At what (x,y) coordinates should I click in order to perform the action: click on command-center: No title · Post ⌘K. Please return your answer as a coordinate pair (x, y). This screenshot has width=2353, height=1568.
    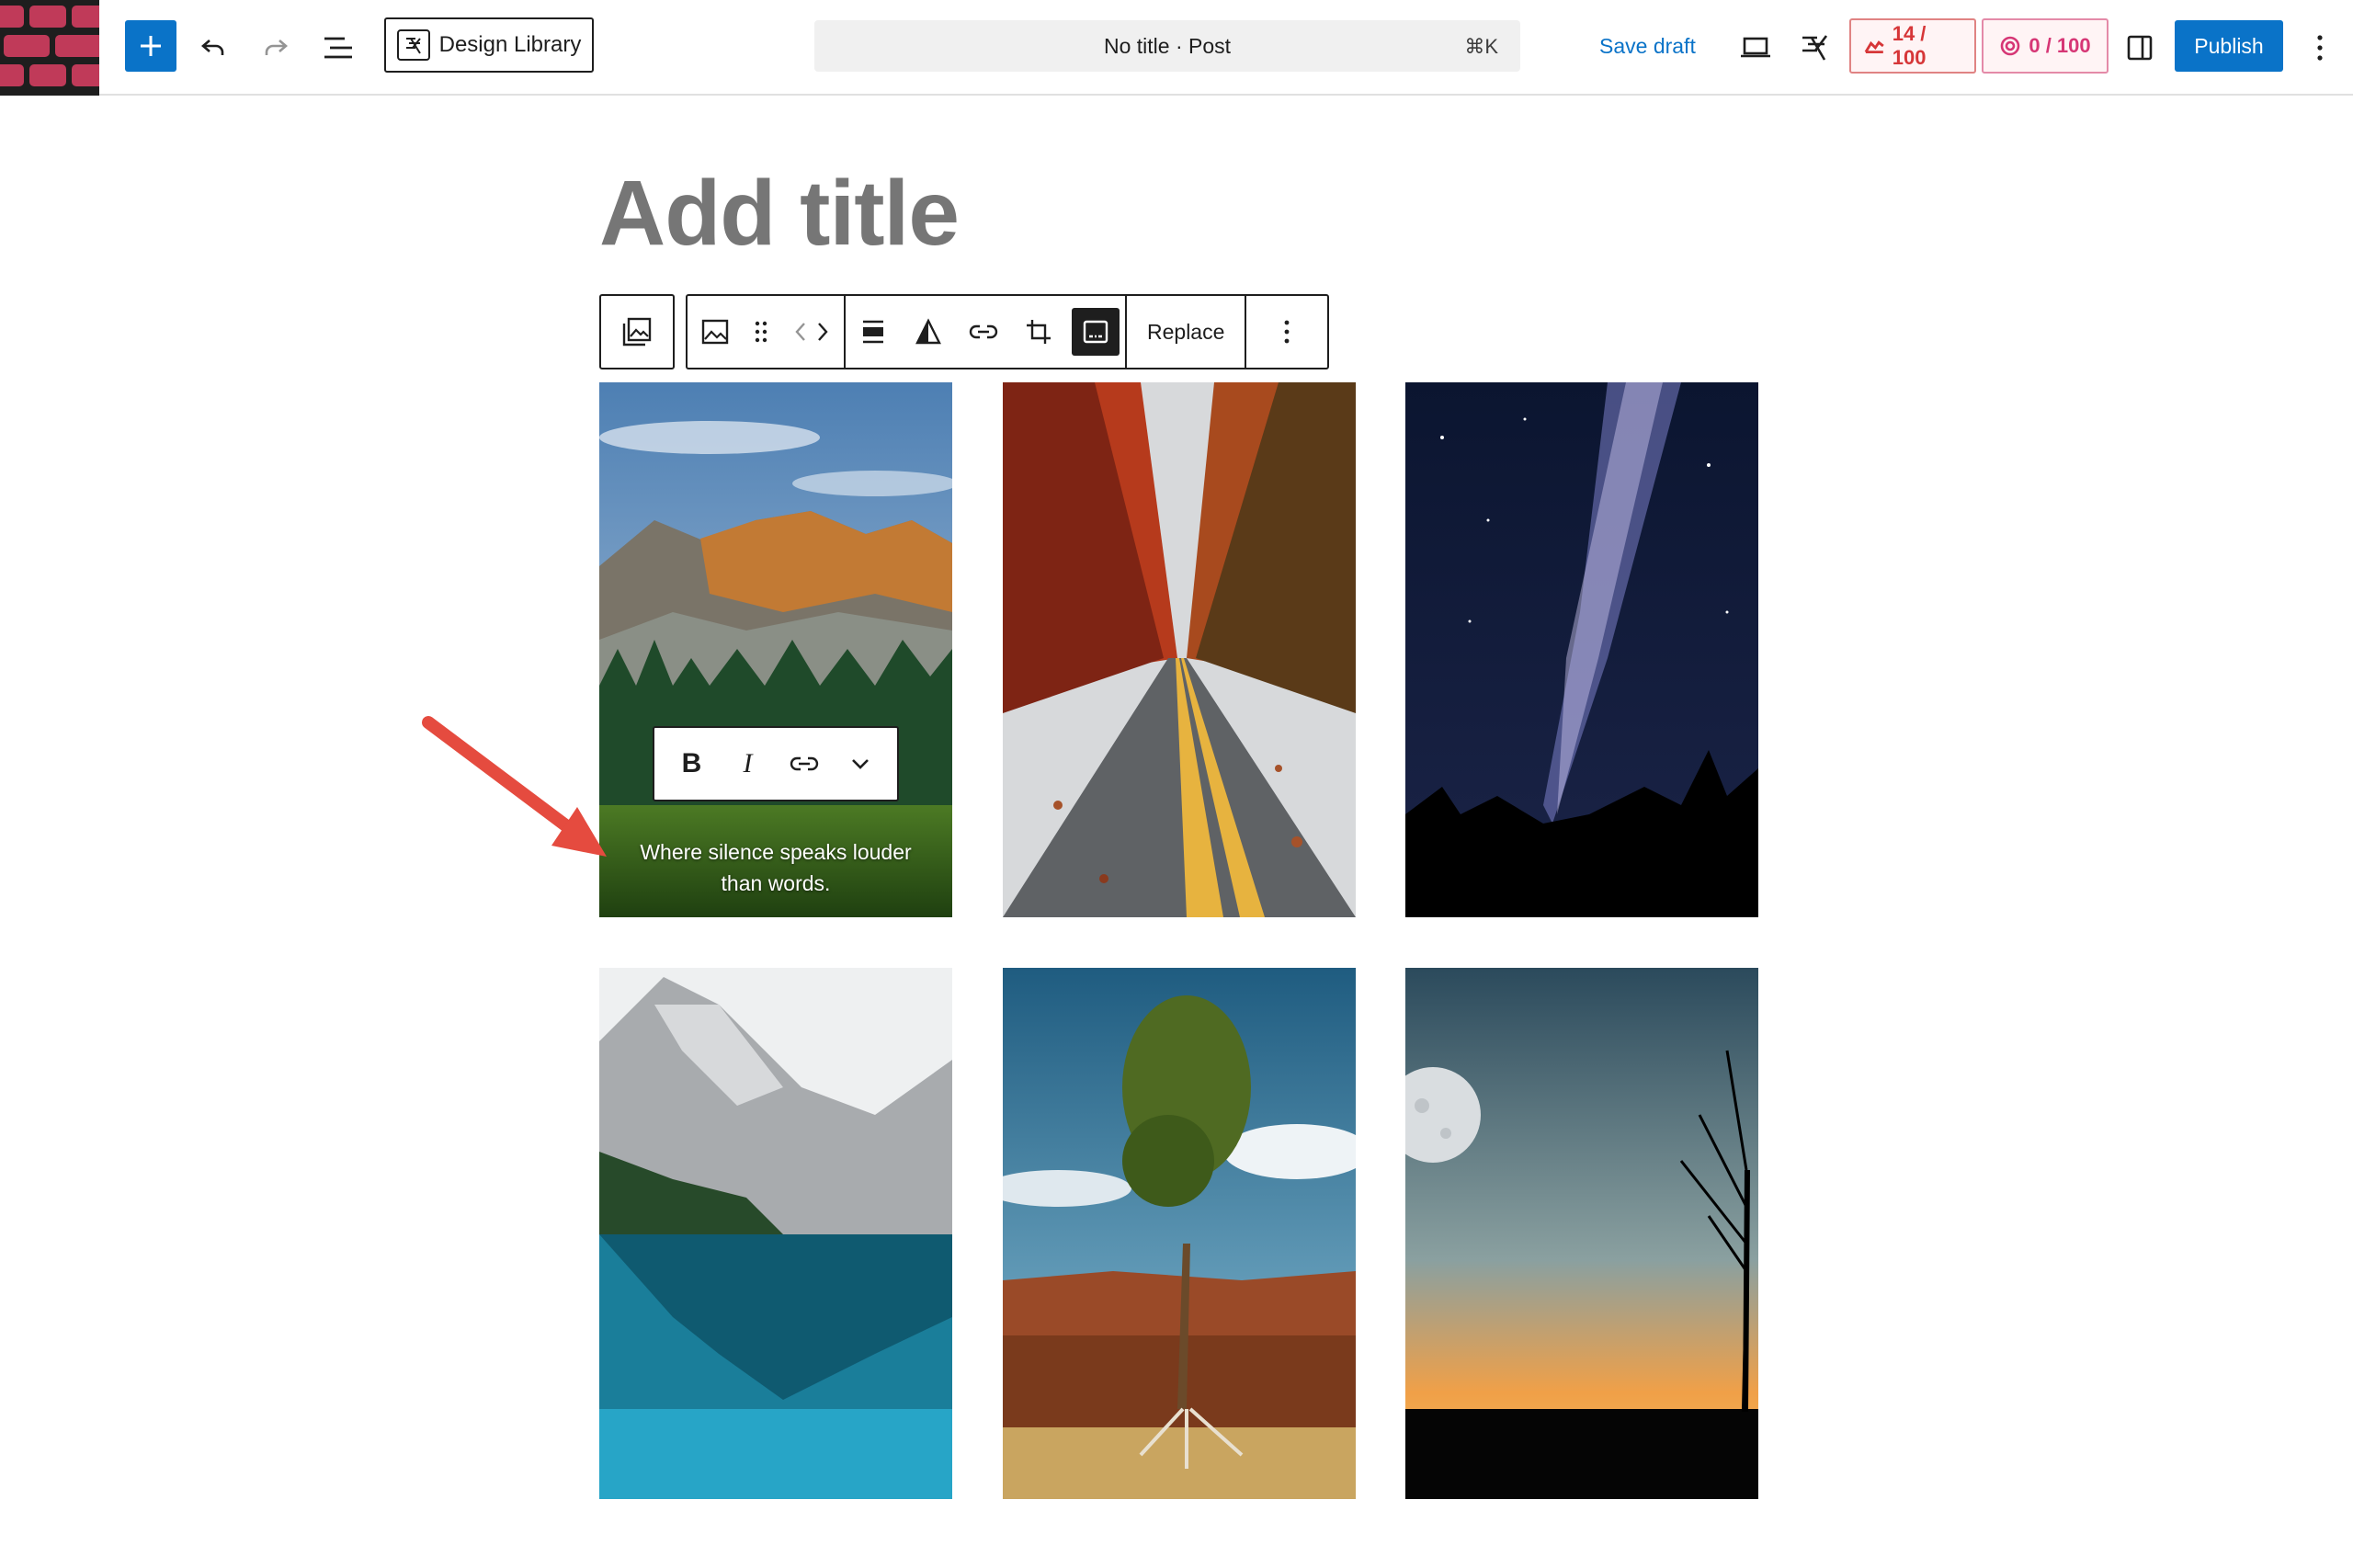
    Looking at the image, I should click on (1167, 46).